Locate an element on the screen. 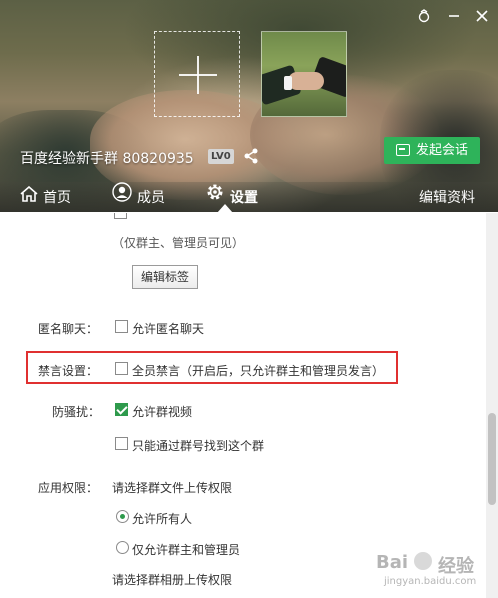 This screenshot has height=598, width=498. start-chat-label: 发起会话 is located at coordinates (442, 150).